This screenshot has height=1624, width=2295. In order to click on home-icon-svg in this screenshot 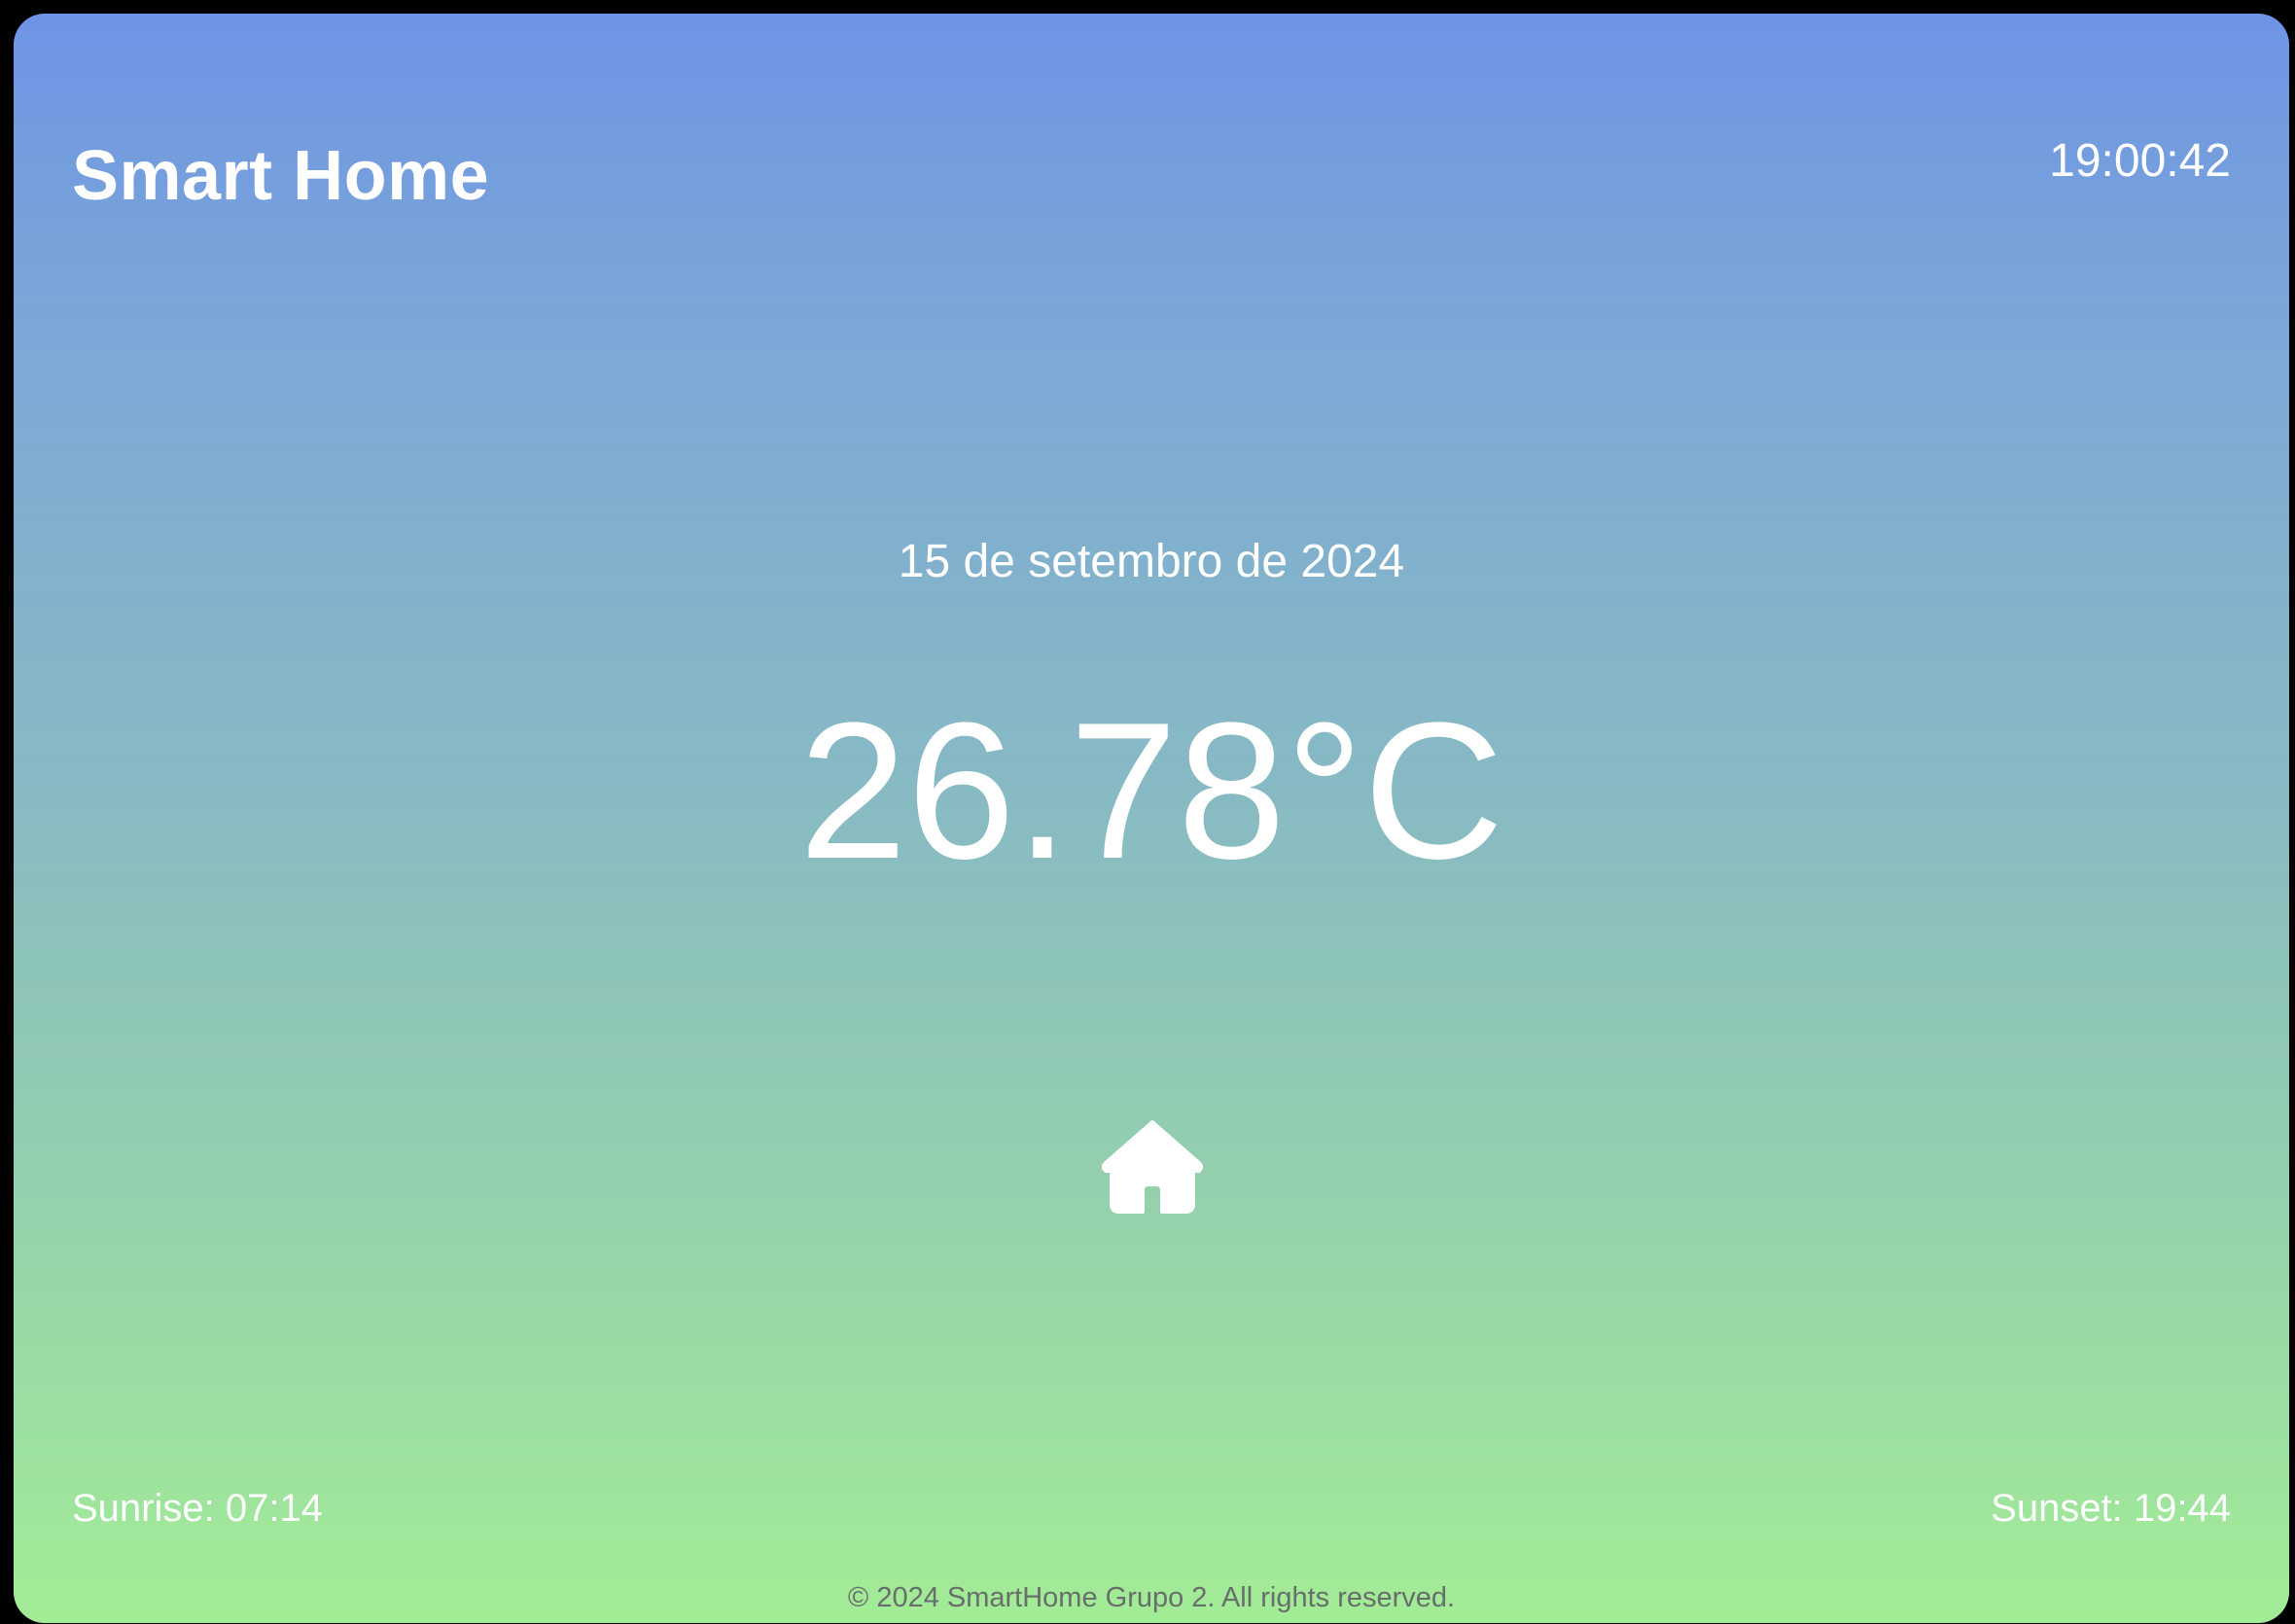, I will do `click(1152, 1167)`.